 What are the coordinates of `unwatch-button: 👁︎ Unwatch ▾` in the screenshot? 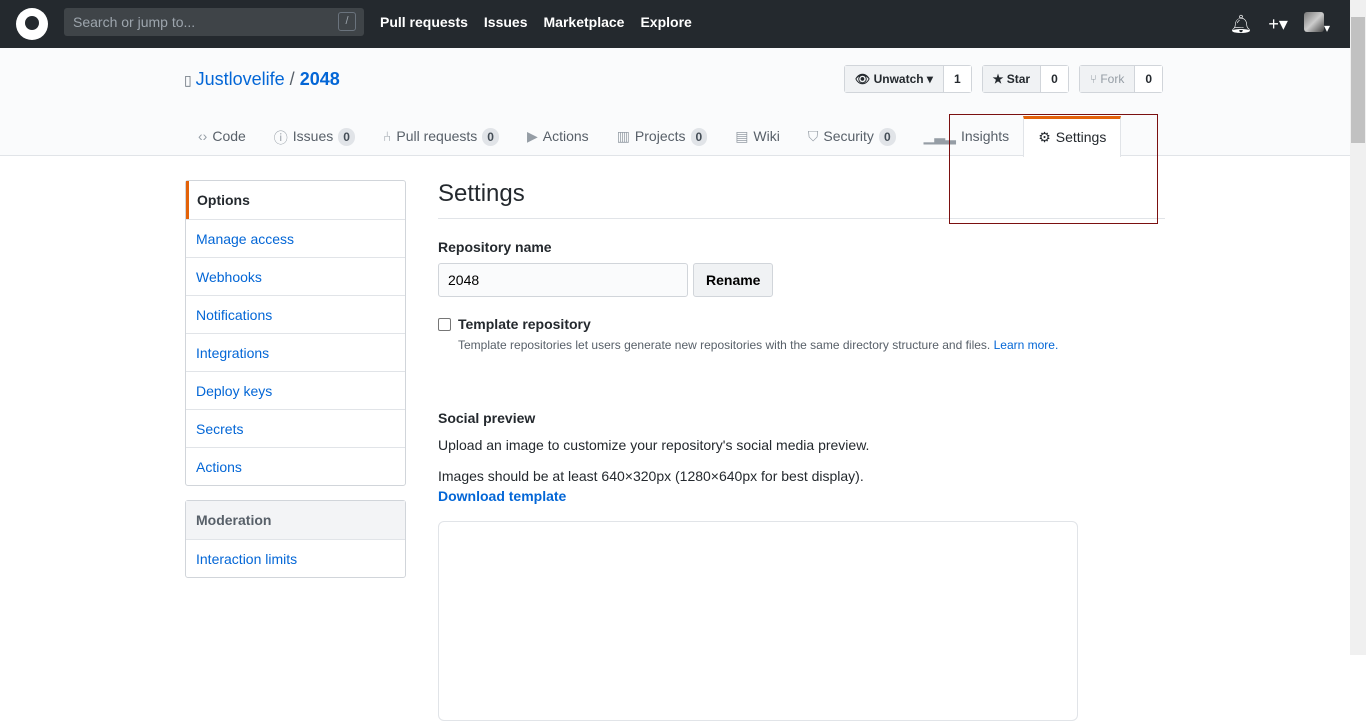 It's located at (894, 79).